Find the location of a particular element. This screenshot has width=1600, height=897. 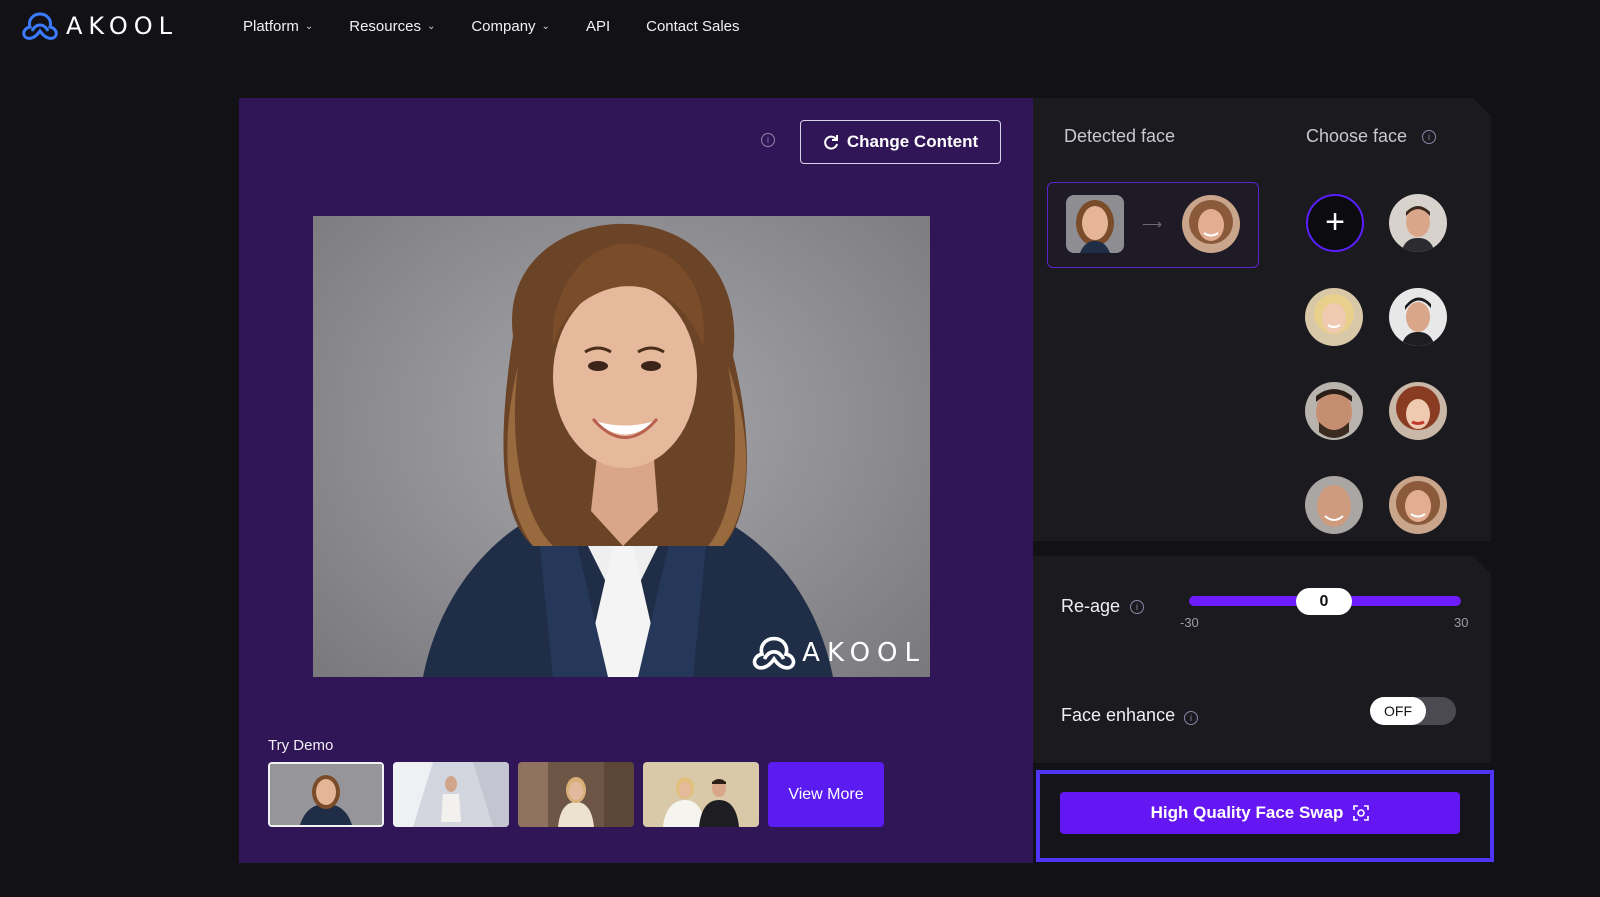

watermark: AKOOL is located at coordinates (839, 653).